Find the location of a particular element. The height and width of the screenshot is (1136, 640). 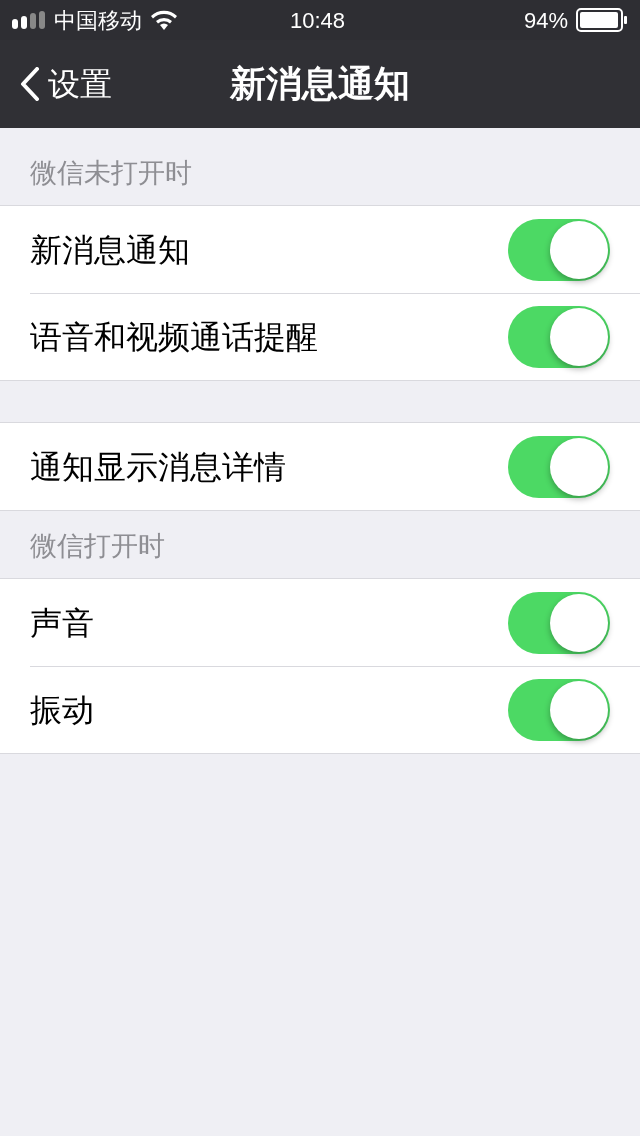

clock-time: 10:48 is located at coordinates (318, 20).